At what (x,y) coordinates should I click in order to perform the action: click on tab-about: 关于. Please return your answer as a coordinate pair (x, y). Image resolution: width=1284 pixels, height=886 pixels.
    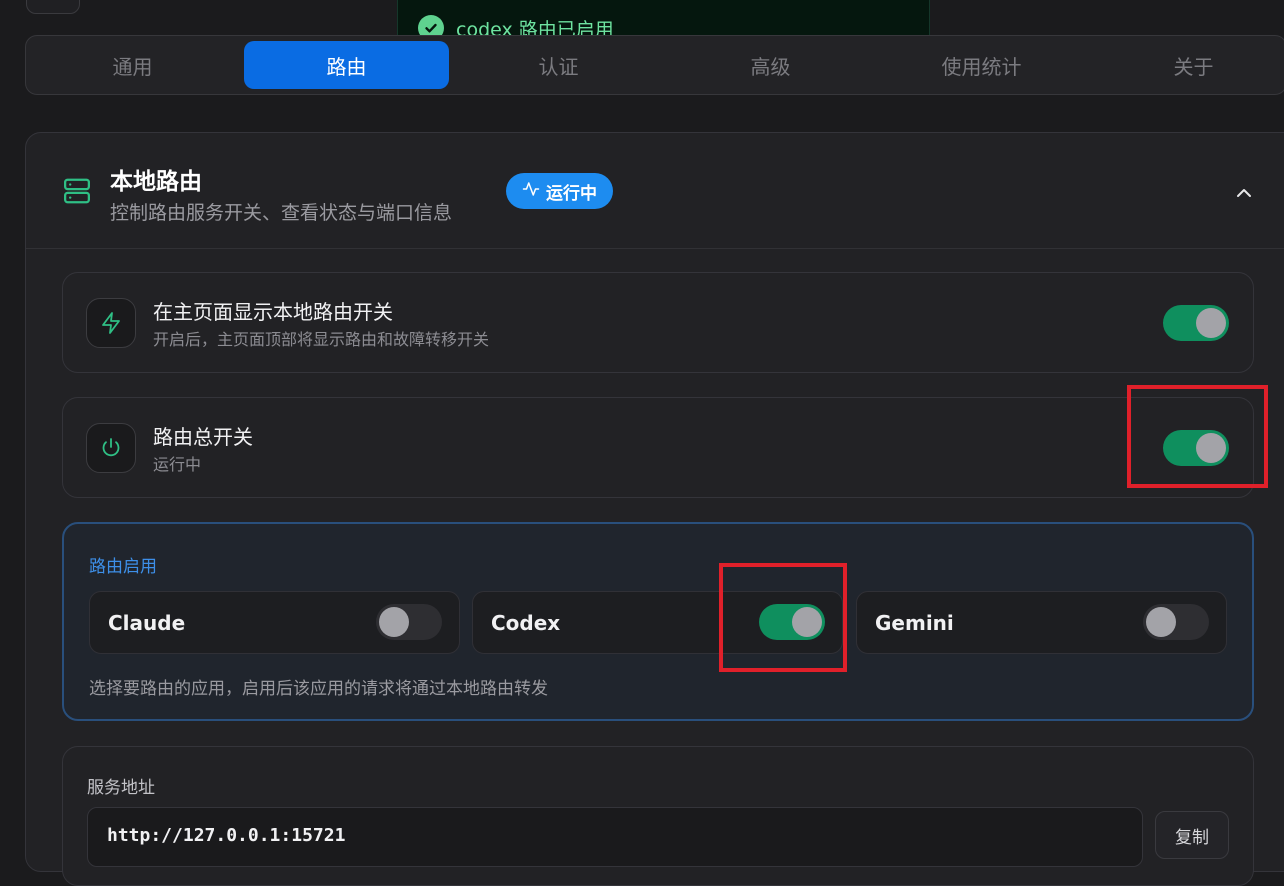
    Looking at the image, I should click on (1187, 65).